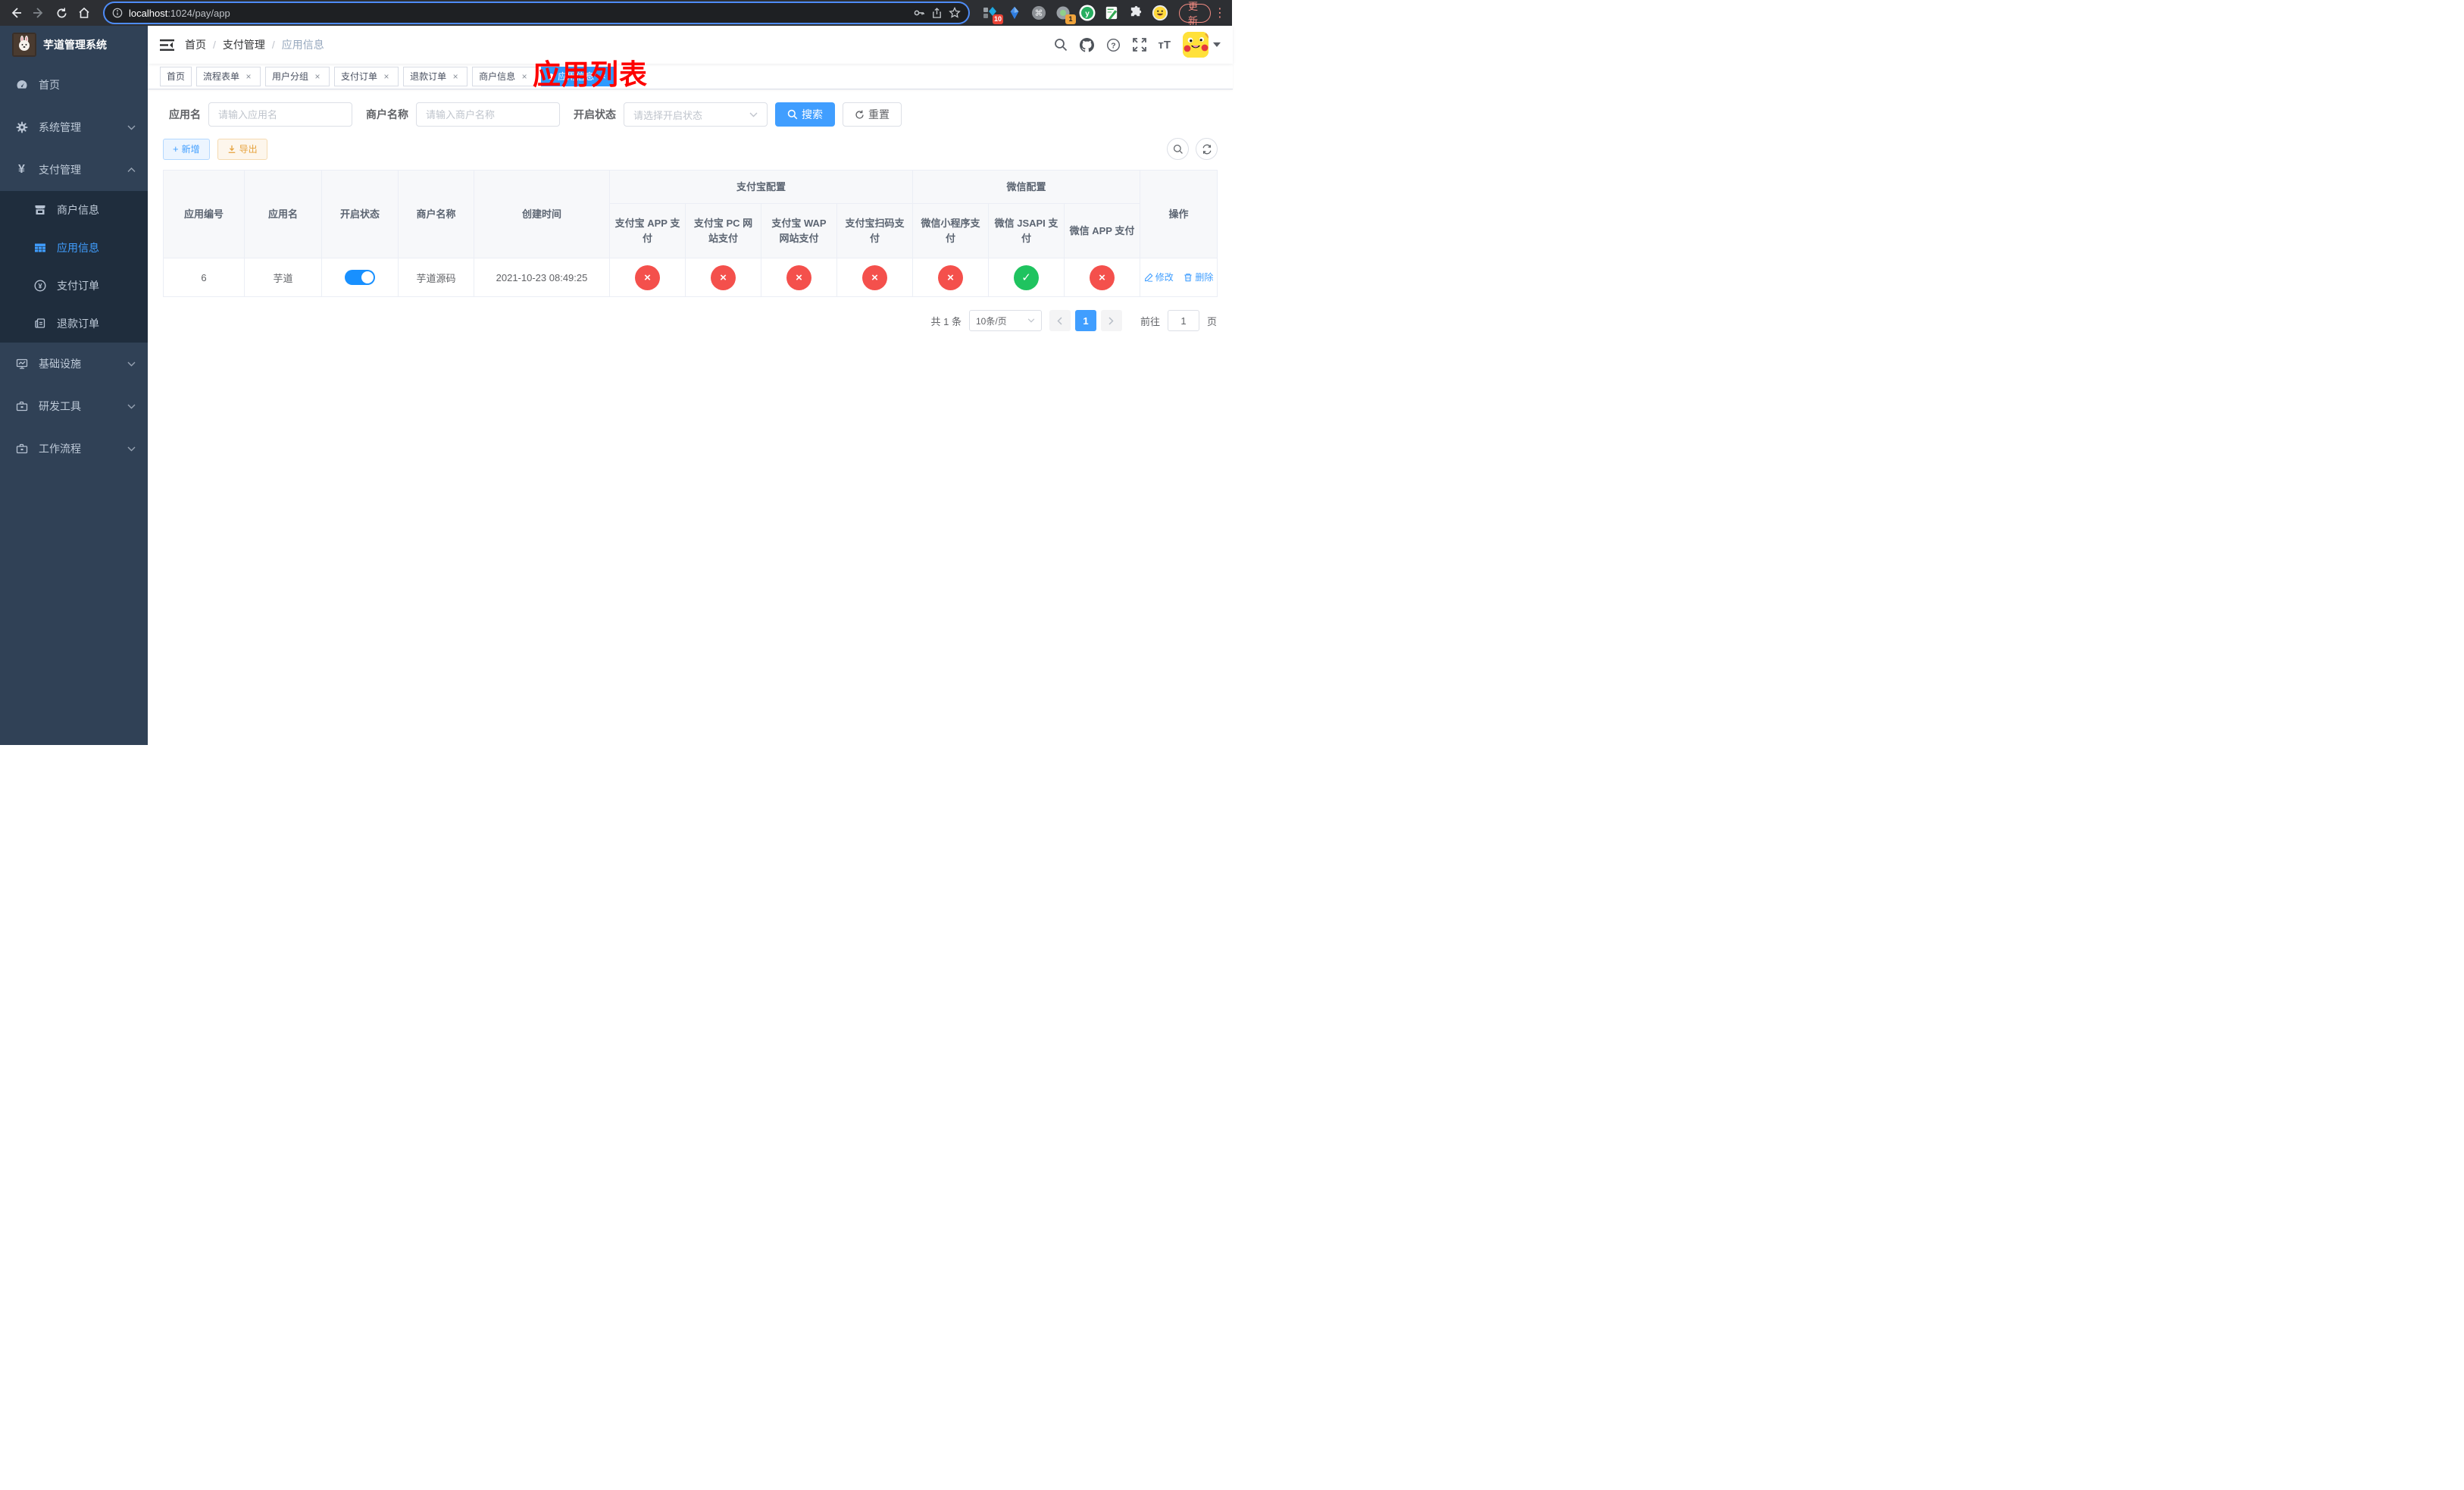 This screenshot has width=2464, height=1490. Describe the element at coordinates (167, 45) in the screenshot. I see `sidebar-fold-icon` at that location.